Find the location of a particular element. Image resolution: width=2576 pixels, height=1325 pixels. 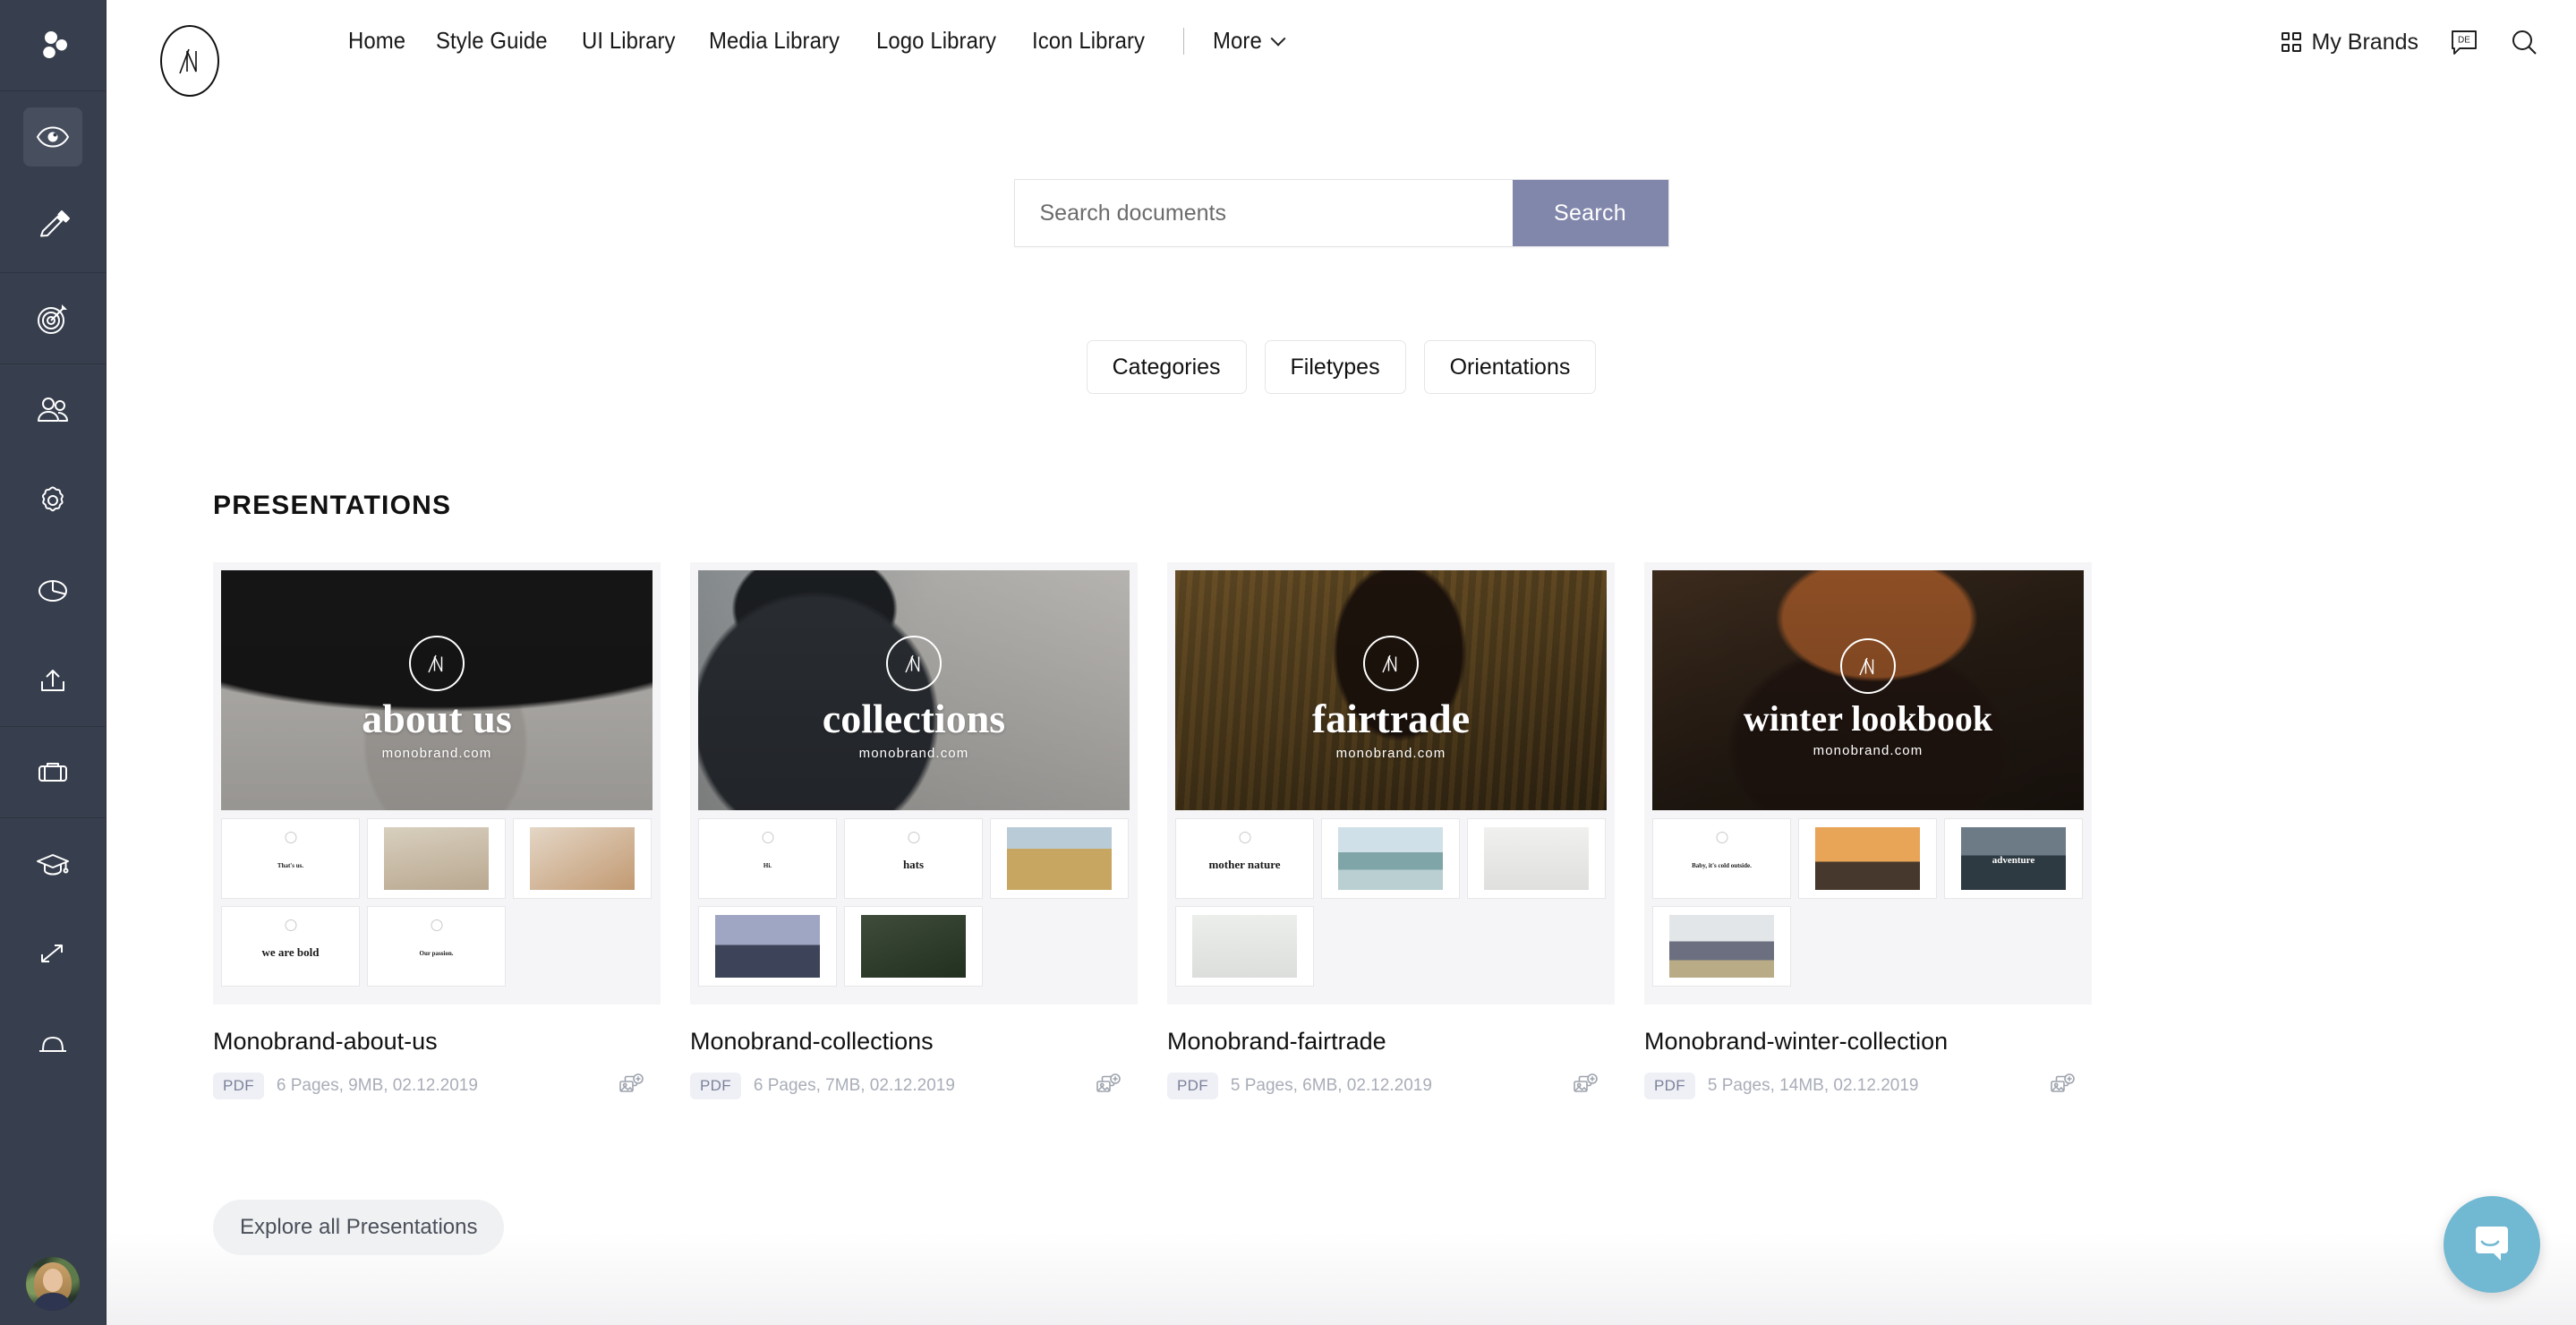

slide-preview: Baby, it's cold outside. is located at coordinates (1721, 858).